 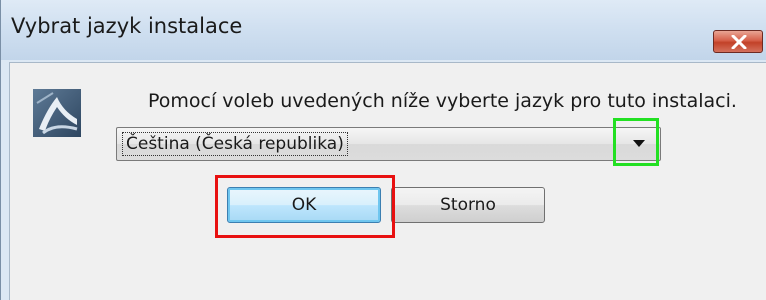 I want to click on dialog-title: Vybrat jazyk instalace, so click(x=127, y=26).